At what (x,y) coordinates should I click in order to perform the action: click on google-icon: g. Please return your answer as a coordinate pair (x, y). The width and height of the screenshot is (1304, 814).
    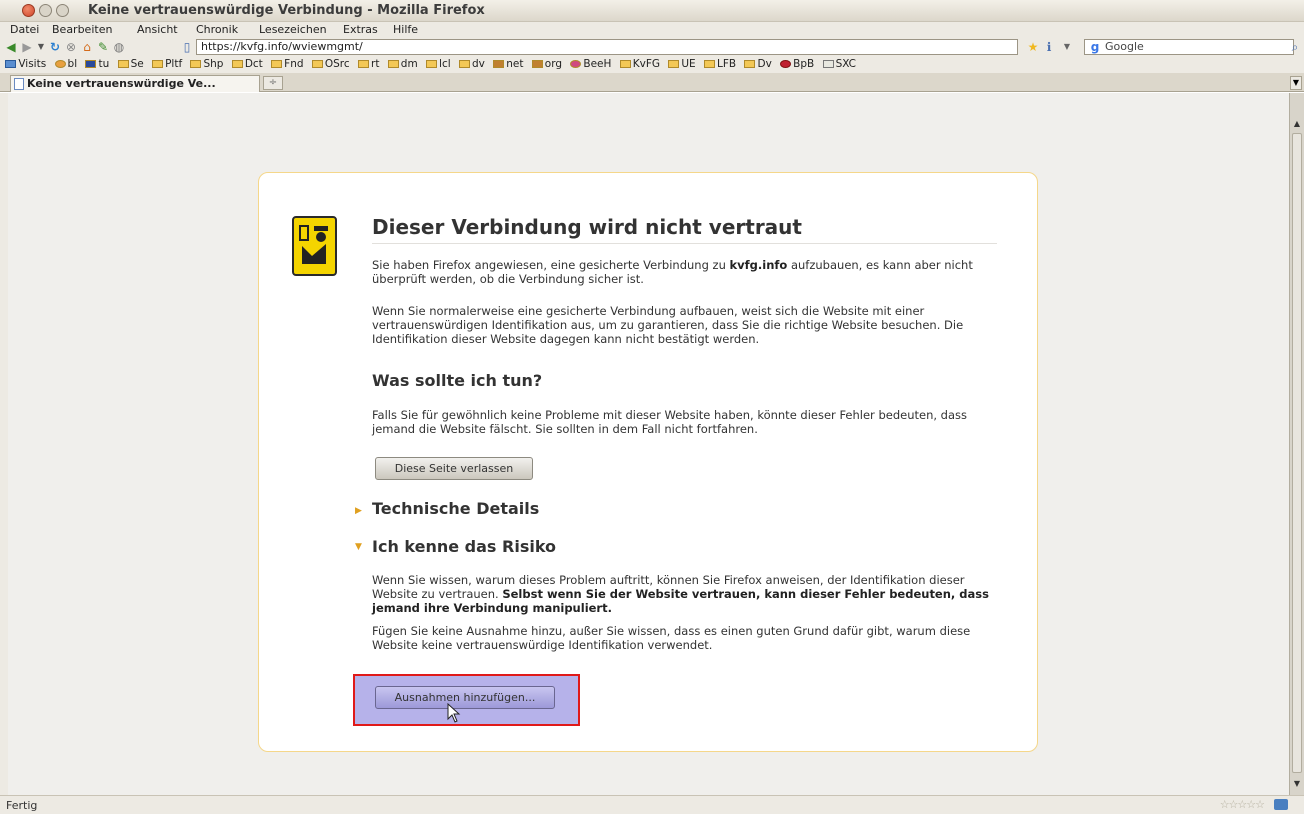
    Looking at the image, I should click on (1095, 47).